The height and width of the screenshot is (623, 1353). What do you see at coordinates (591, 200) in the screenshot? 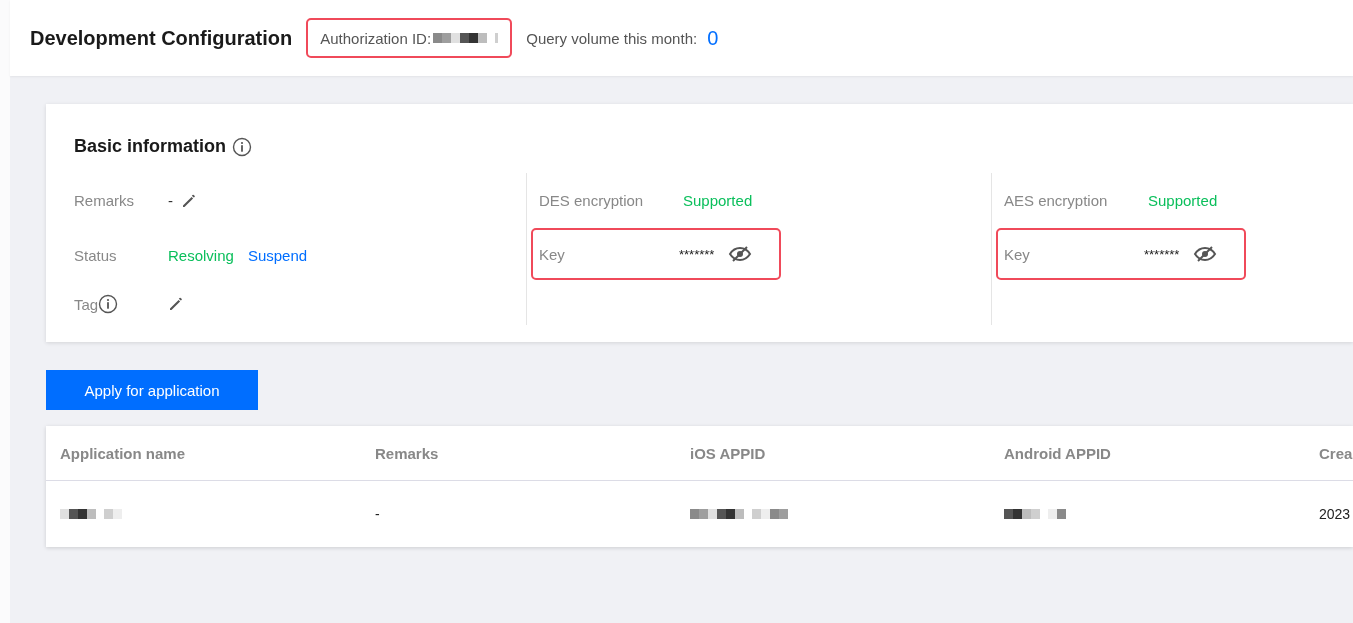
I see `field-label: DES encryption` at bounding box center [591, 200].